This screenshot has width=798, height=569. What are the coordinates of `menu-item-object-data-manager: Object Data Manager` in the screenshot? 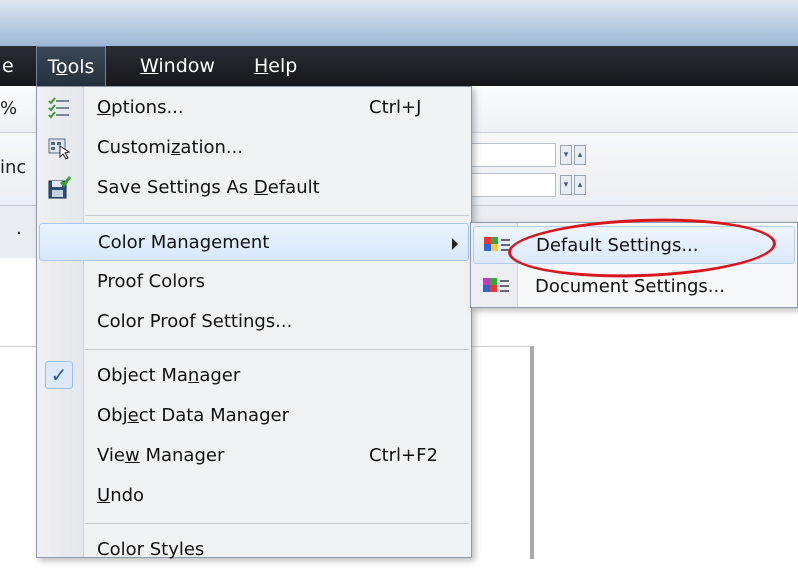 It's located at (254, 416).